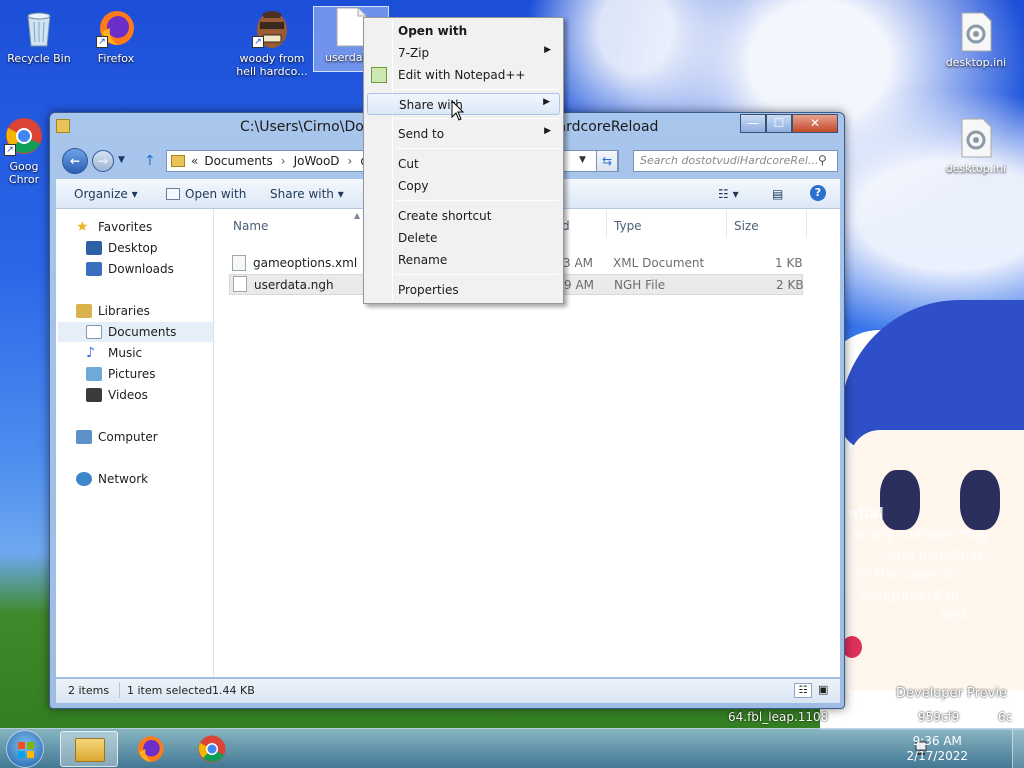  What do you see at coordinates (640, 285) in the screenshot?
I see `file-type: NGH File` at bounding box center [640, 285].